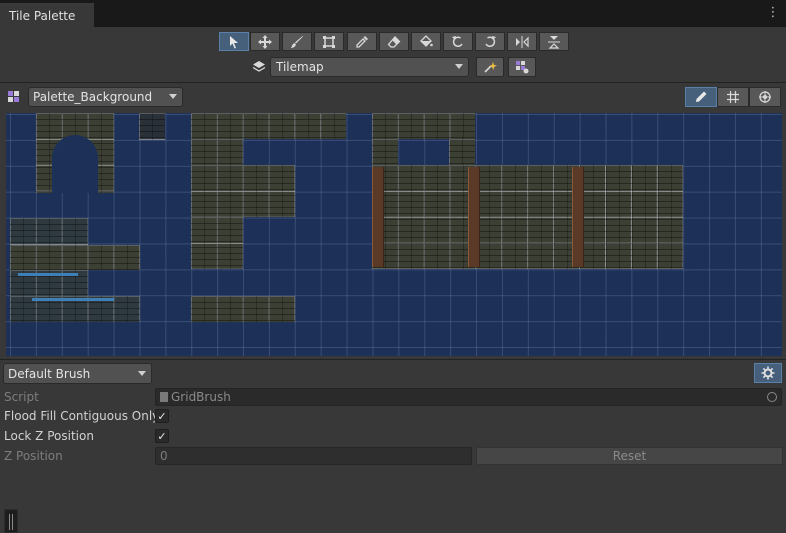 This screenshot has width=786, height=533. I want to click on magic-wand-icon, so click(490, 67).